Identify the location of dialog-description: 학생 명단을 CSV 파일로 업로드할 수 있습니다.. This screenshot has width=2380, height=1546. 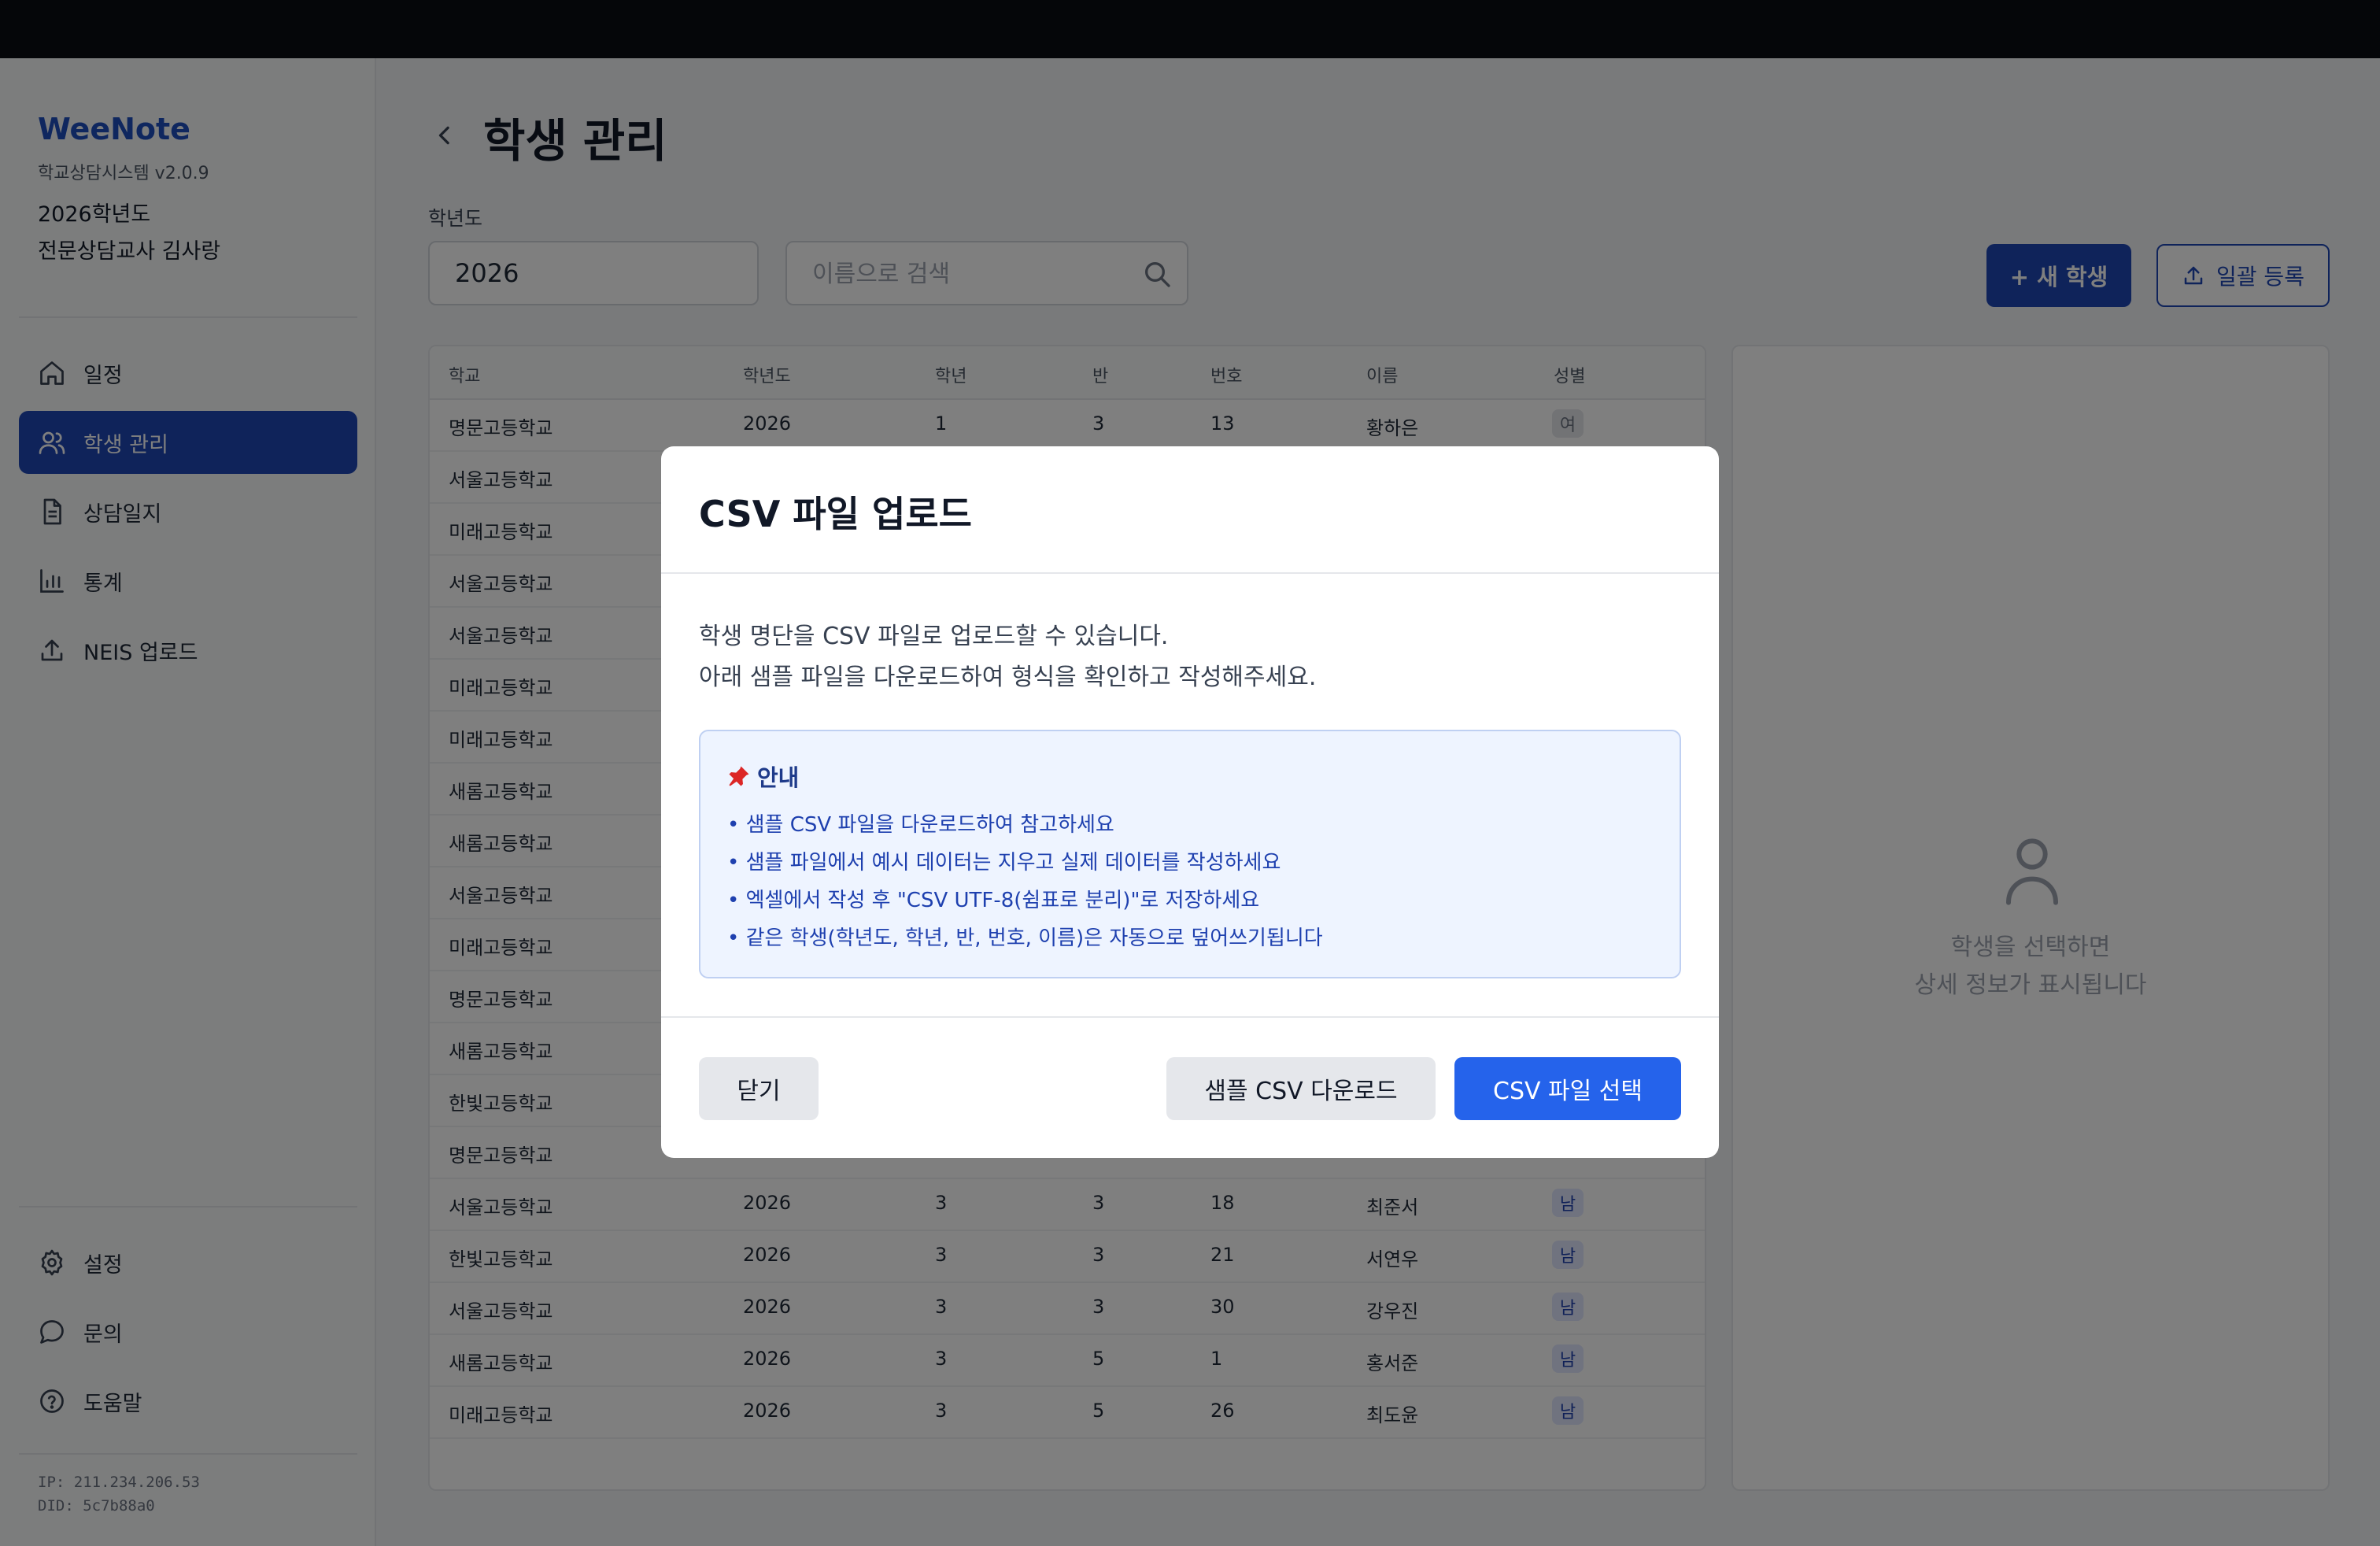
(934, 636).